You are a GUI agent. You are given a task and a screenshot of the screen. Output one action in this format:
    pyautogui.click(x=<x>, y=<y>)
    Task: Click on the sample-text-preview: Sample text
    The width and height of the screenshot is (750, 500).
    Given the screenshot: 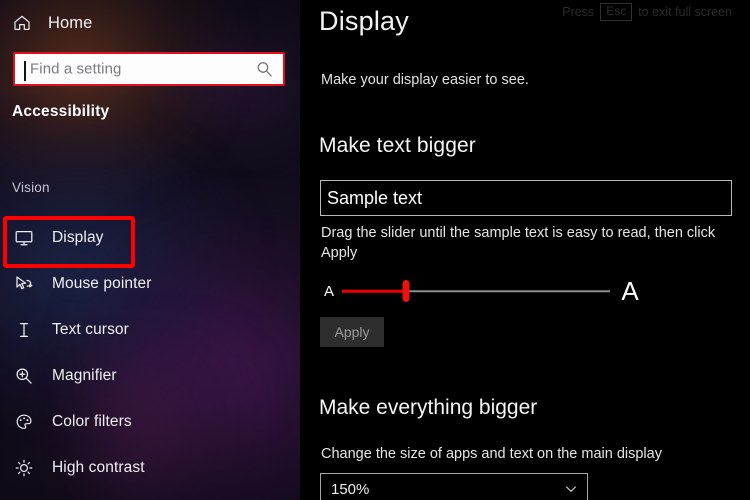 What is the action you would take?
    pyautogui.click(x=526, y=198)
    